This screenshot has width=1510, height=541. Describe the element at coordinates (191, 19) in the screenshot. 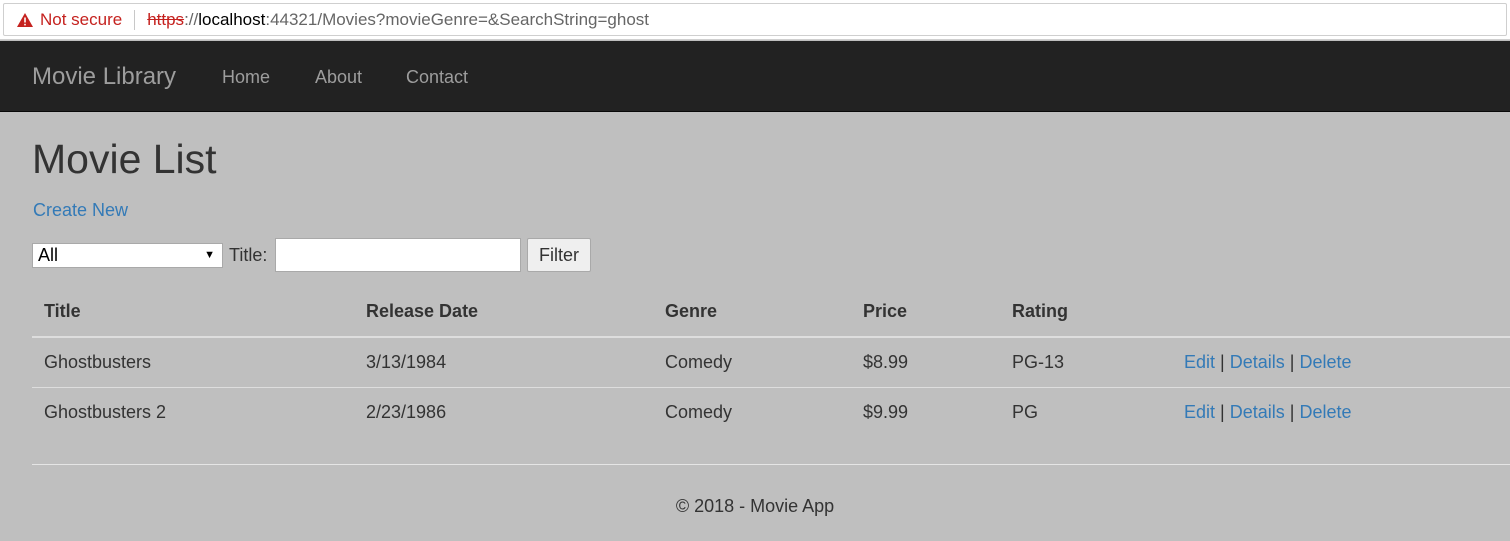

I see `url-colon: ://` at that location.